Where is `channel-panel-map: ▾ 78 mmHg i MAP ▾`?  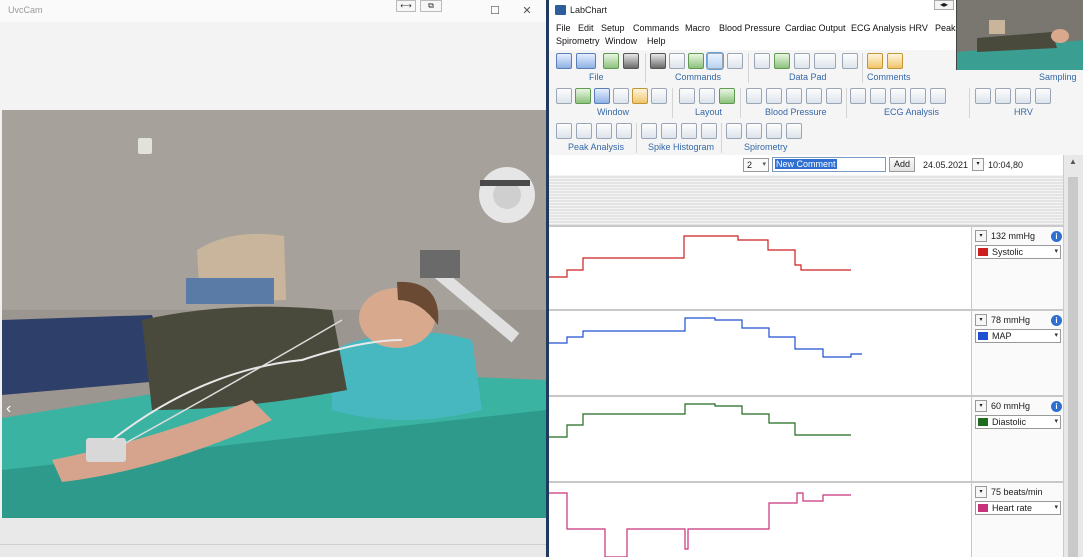
channel-panel-map: ▾ 78 mmHg i MAP ▾ is located at coordinates (806, 352).